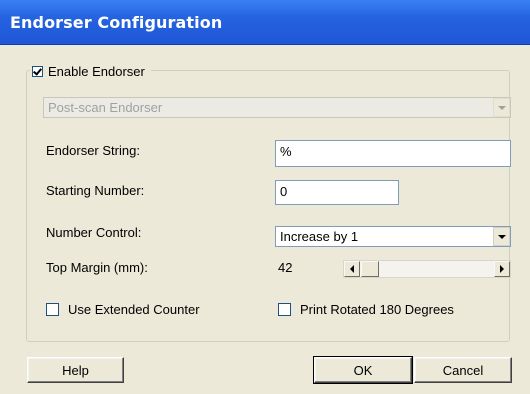  I want to click on number-control-label: Number Control:, so click(94, 232).